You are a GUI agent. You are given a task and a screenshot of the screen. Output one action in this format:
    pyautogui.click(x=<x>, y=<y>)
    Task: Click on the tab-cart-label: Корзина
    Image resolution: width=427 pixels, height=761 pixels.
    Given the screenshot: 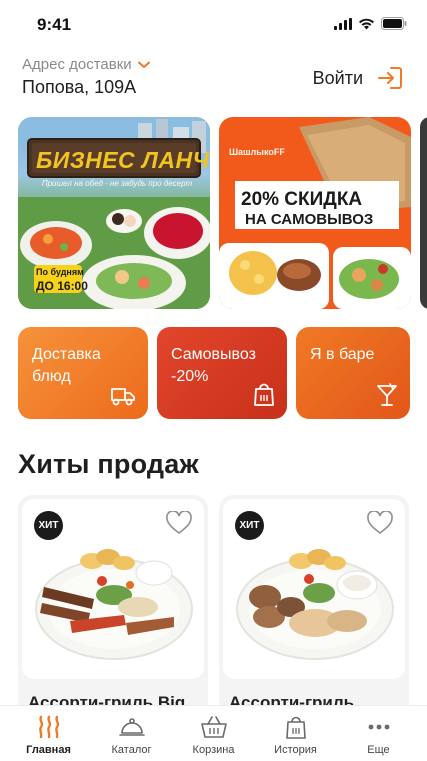 What is the action you would take?
    pyautogui.click(x=213, y=750)
    